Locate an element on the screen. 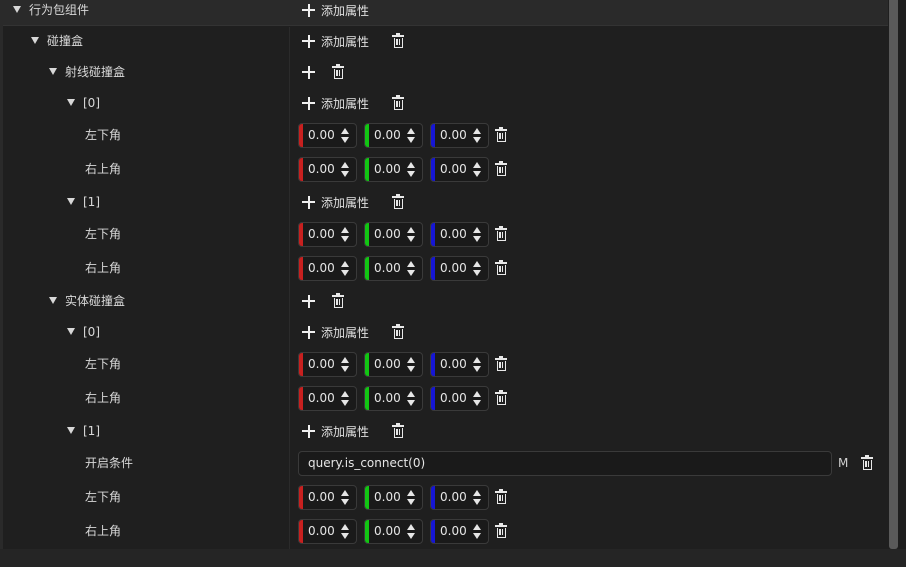 This screenshot has width=906, height=567. m-button: M is located at coordinates (843, 463).